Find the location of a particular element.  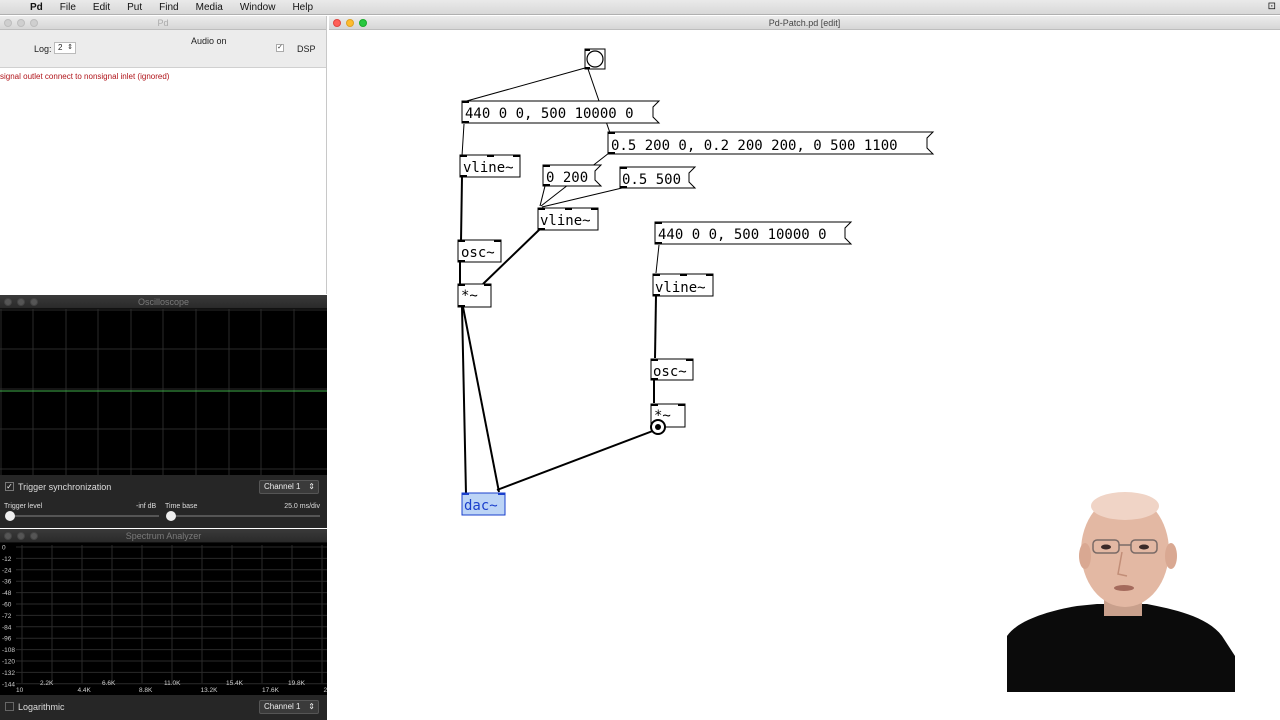

object-text: *~ is located at coordinates (469, 296).